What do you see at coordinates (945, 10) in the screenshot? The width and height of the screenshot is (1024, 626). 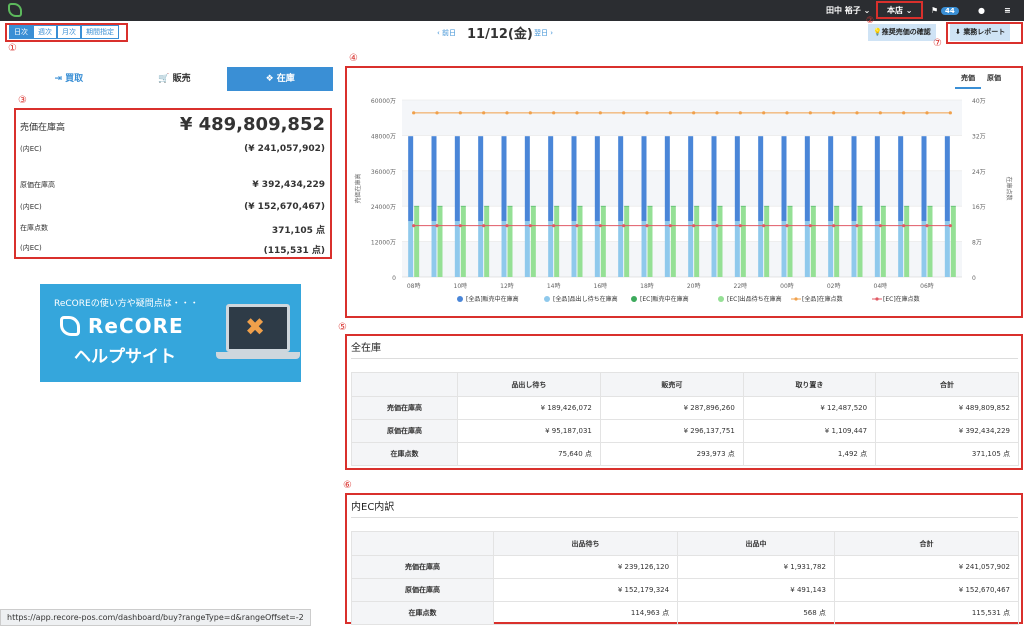 I see `notifications: ⚑ 44` at bounding box center [945, 10].